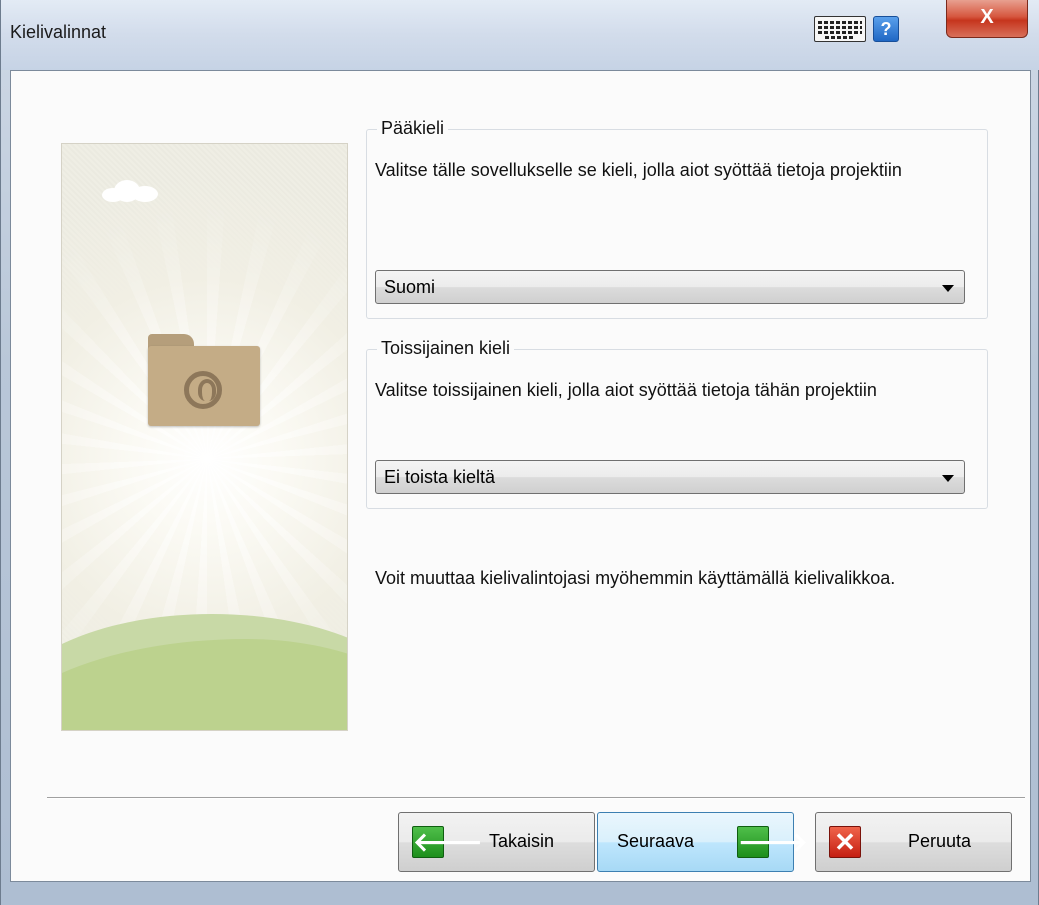  I want to click on next-button-label: Seuraava, so click(656, 841).